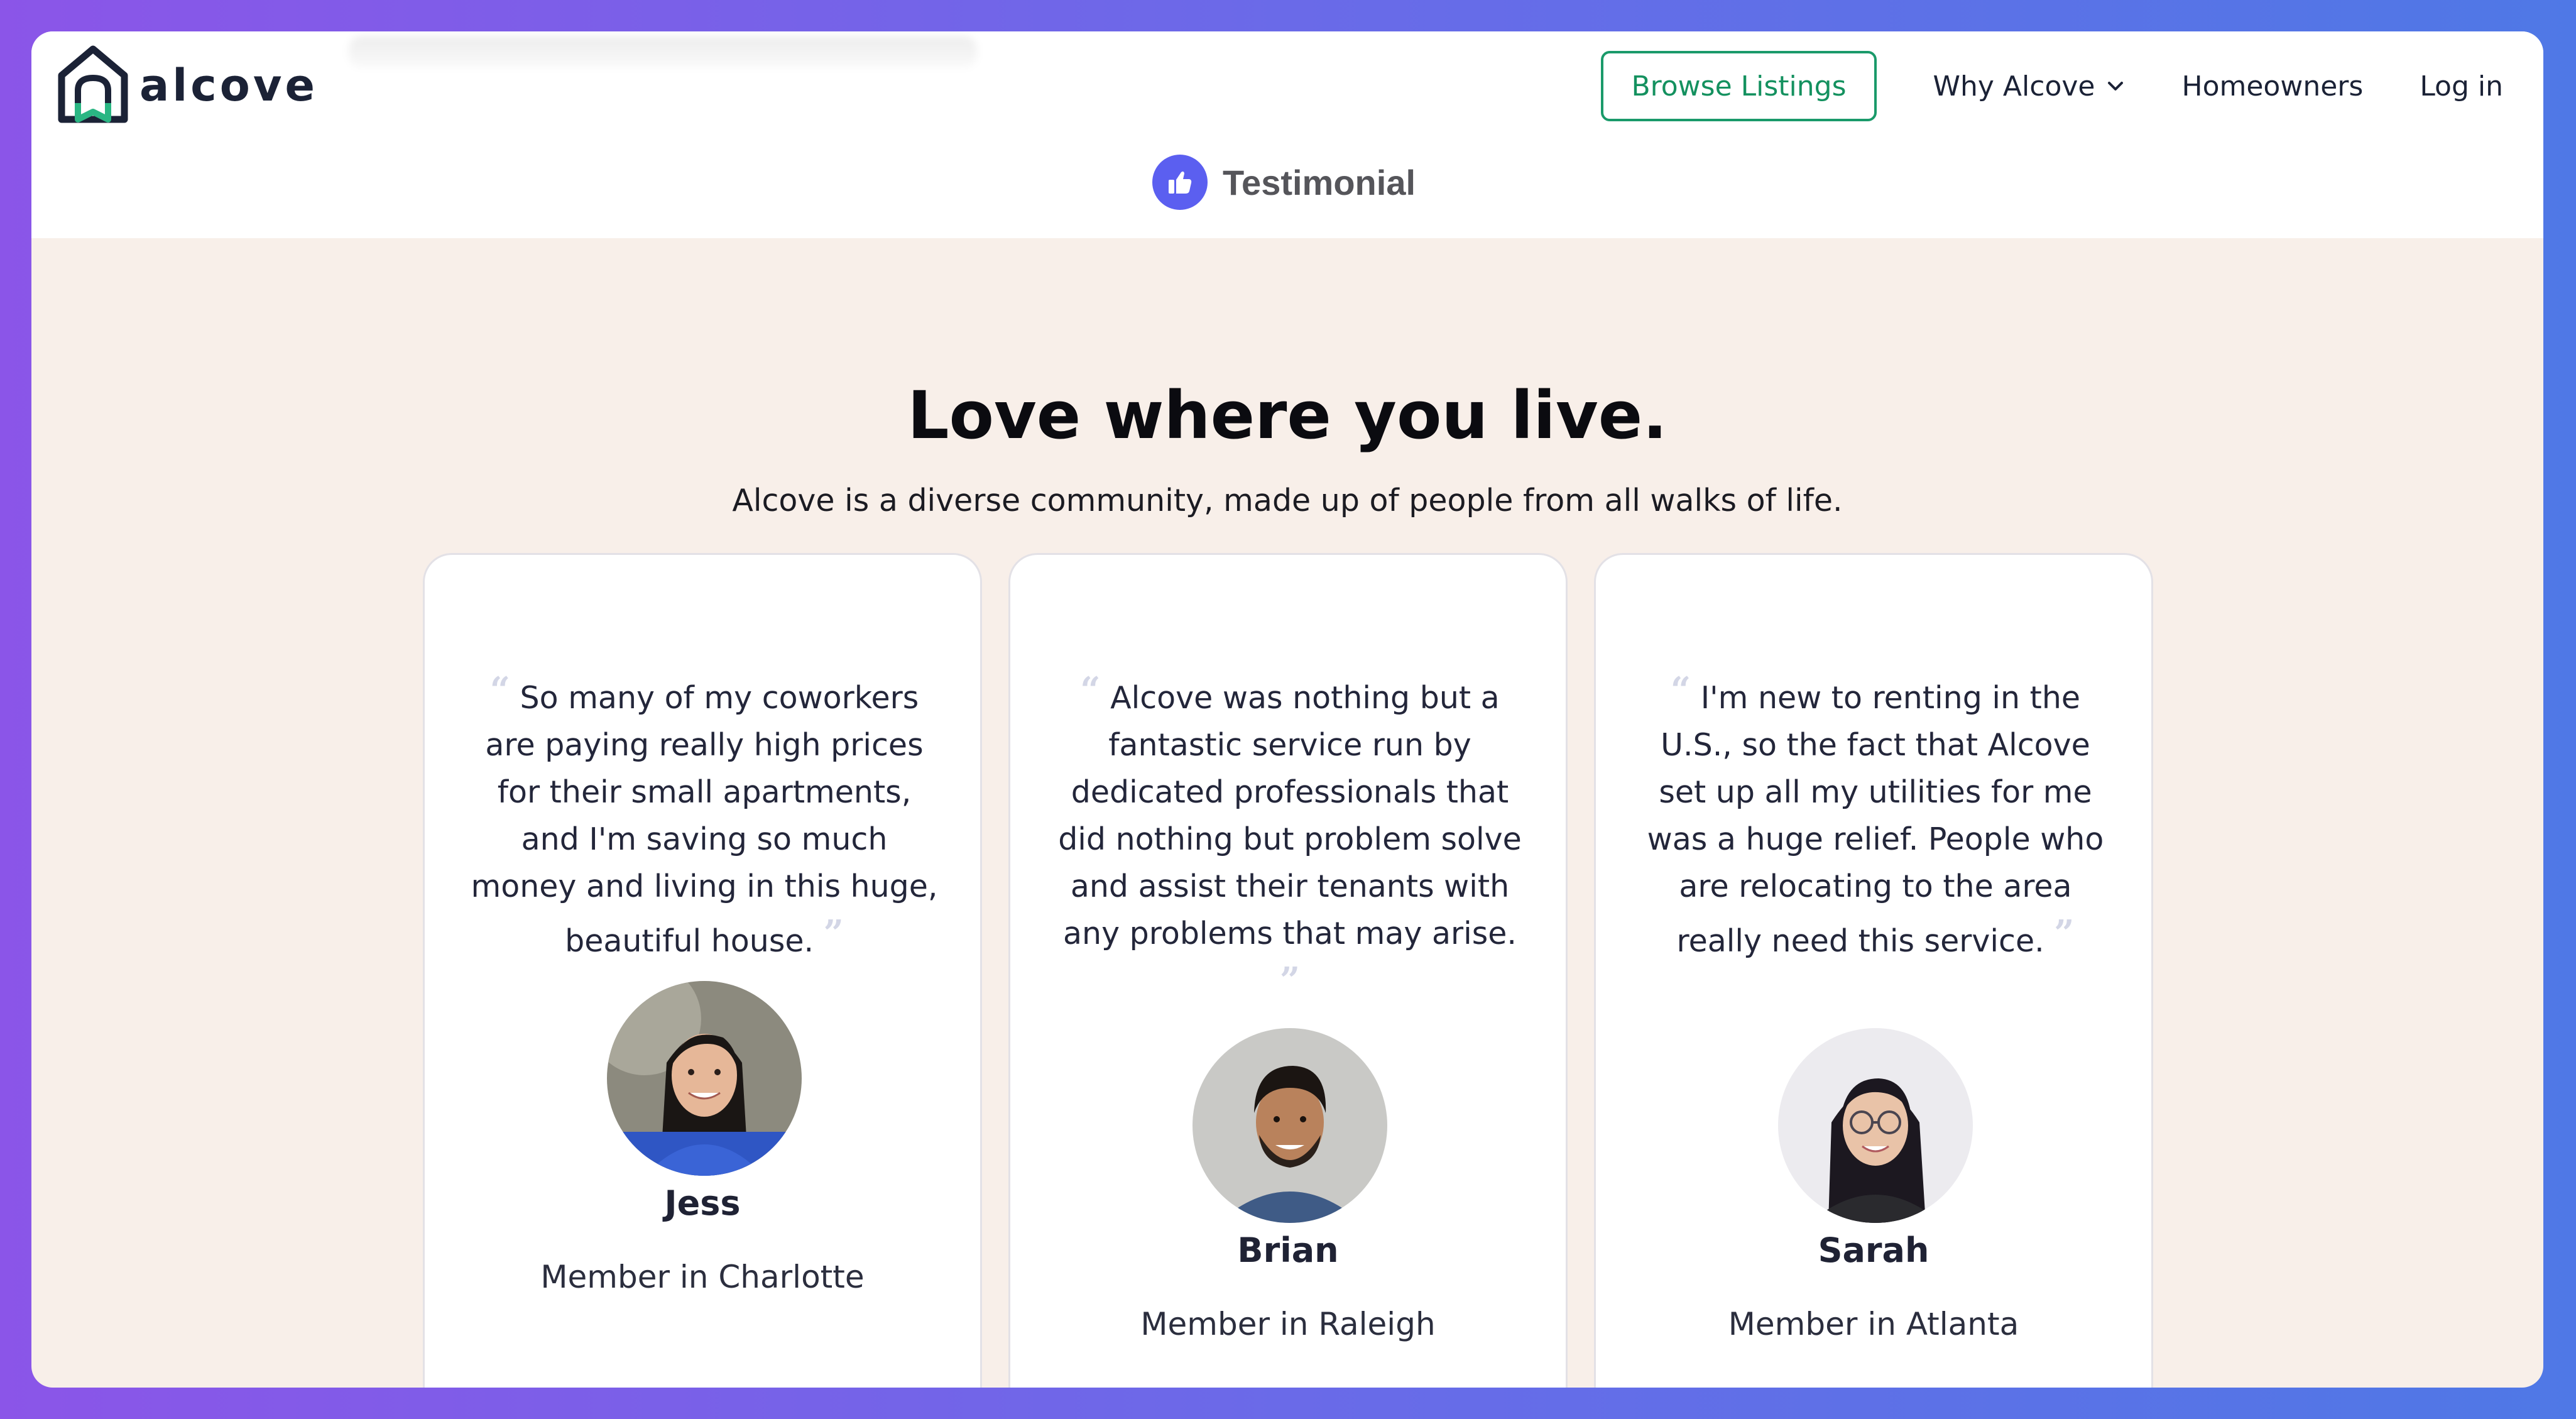  I want to click on browse-listings-button: Browse Listings, so click(1739, 86).